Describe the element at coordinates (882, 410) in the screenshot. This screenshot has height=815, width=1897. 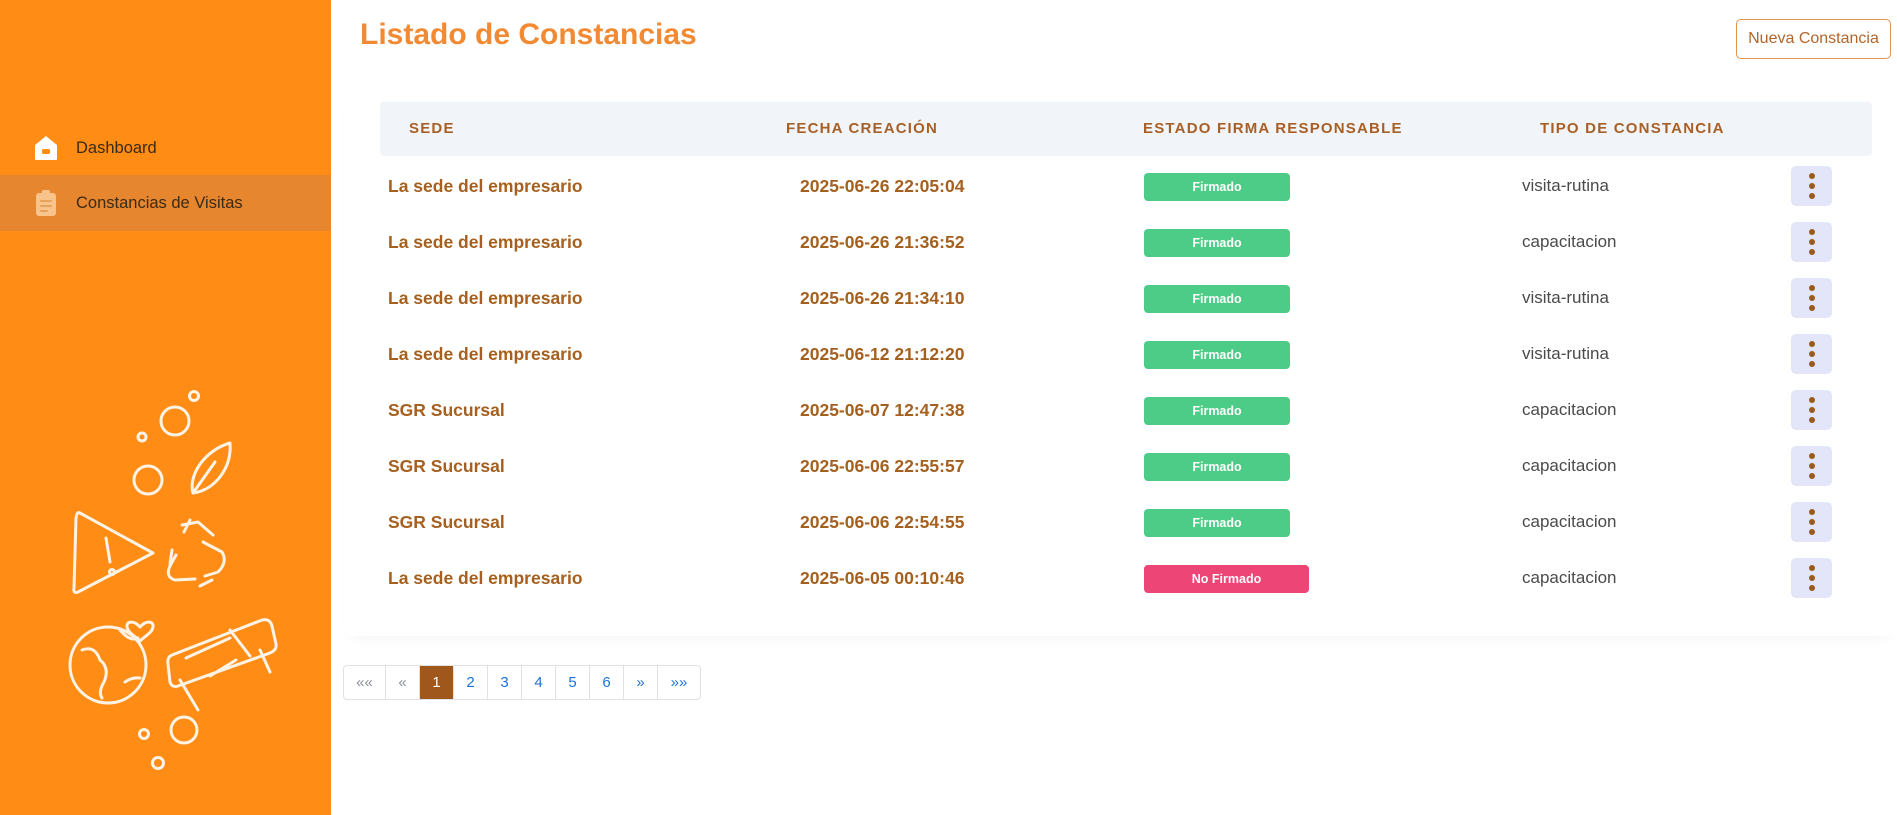
I see `cell-fecha: 2025-06-07 12:47:38` at that location.